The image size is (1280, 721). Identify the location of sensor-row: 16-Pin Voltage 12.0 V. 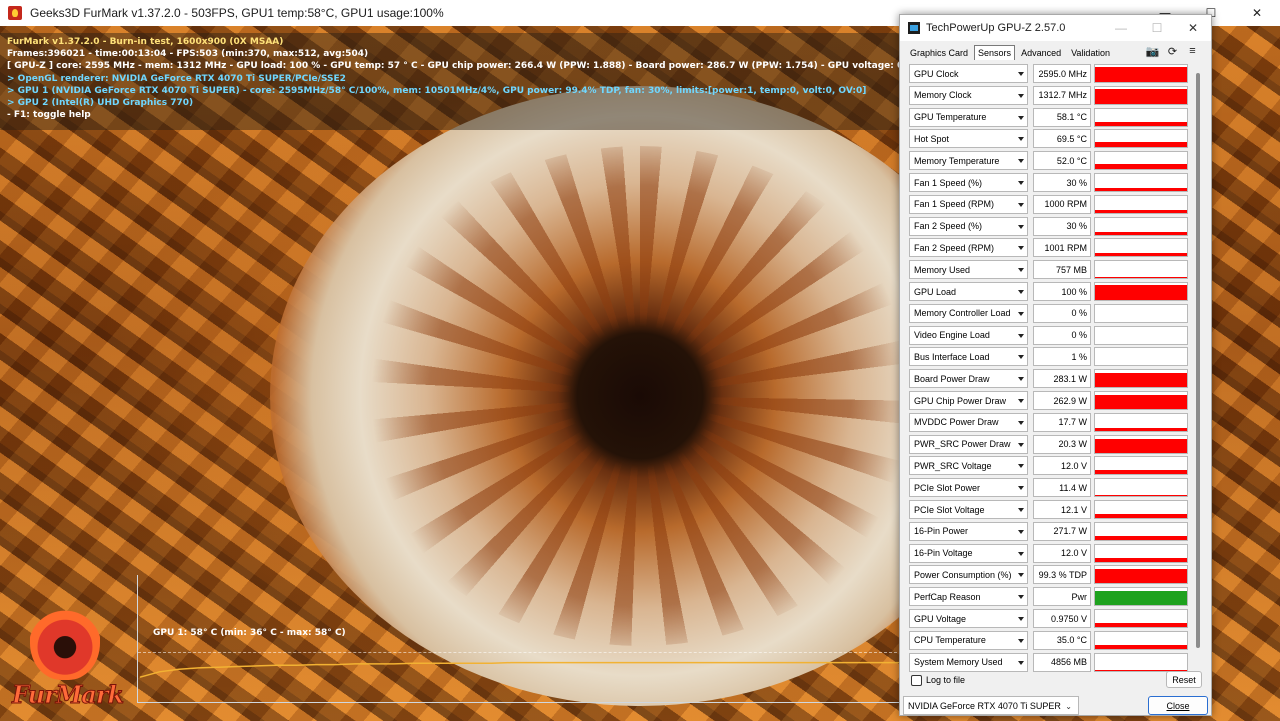
(1049, 553).